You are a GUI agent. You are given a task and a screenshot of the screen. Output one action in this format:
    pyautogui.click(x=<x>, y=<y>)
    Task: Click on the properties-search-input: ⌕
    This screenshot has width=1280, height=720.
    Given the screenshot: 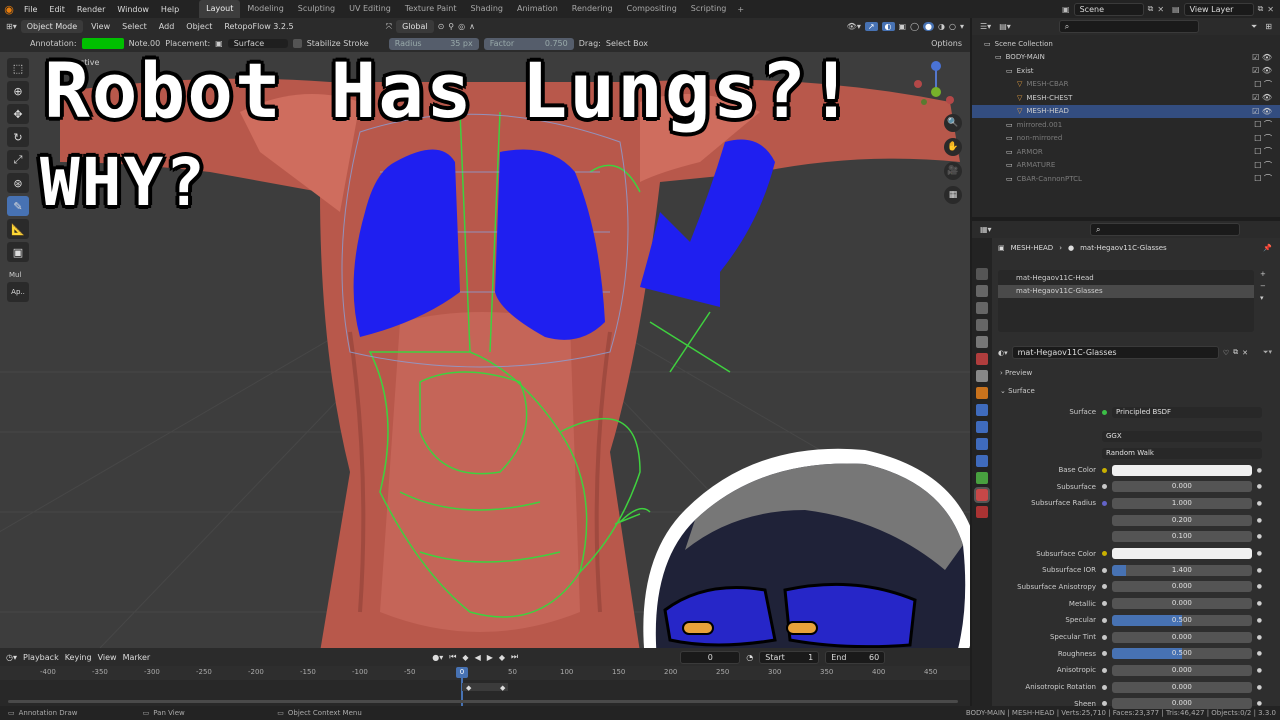 What is the action you would take?
    pyautogui.click(x=1165, y=229)
    